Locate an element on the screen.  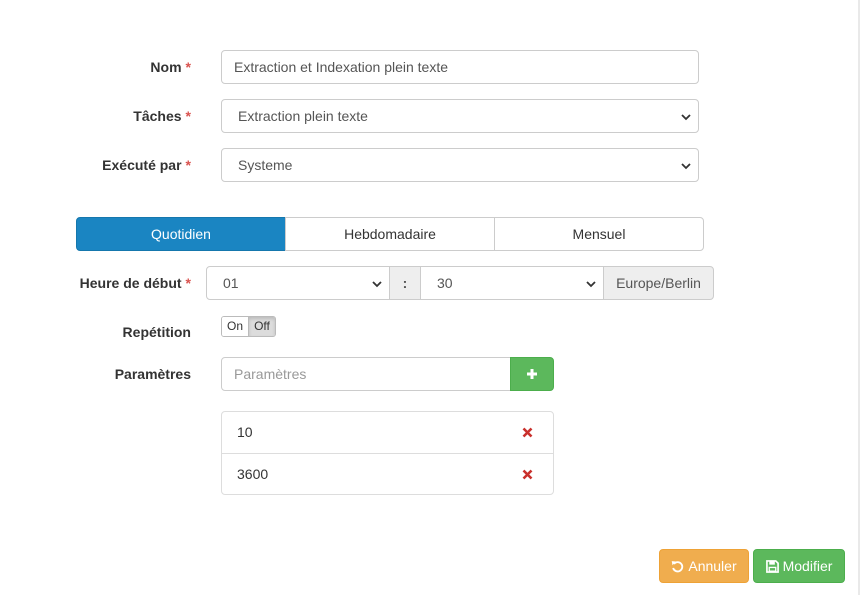
cancel-label: Annuler is located at coordinates (712, 566).